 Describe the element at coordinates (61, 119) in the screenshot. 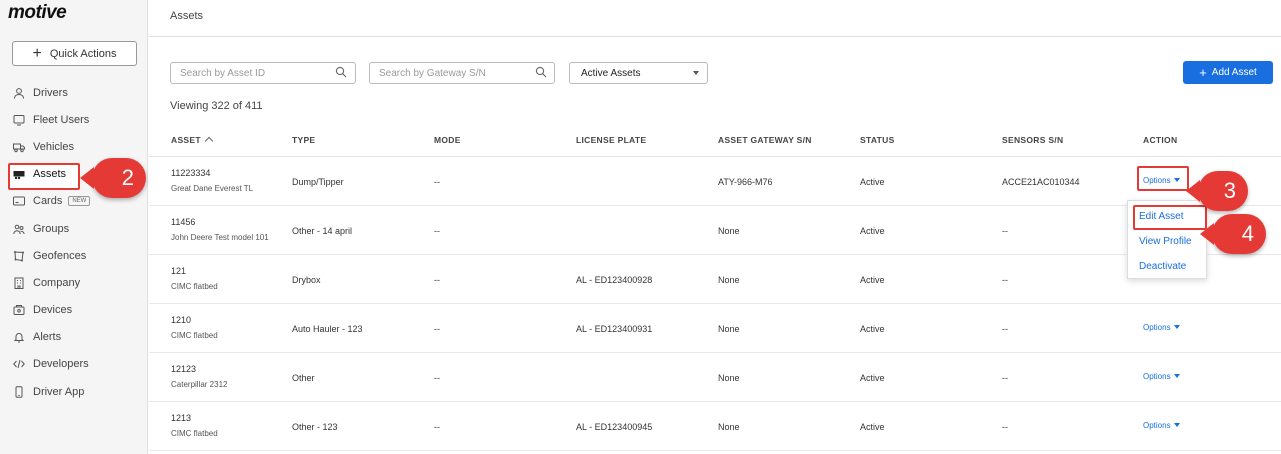

I see `sidebar-item-label: Fleet Users` at that location.